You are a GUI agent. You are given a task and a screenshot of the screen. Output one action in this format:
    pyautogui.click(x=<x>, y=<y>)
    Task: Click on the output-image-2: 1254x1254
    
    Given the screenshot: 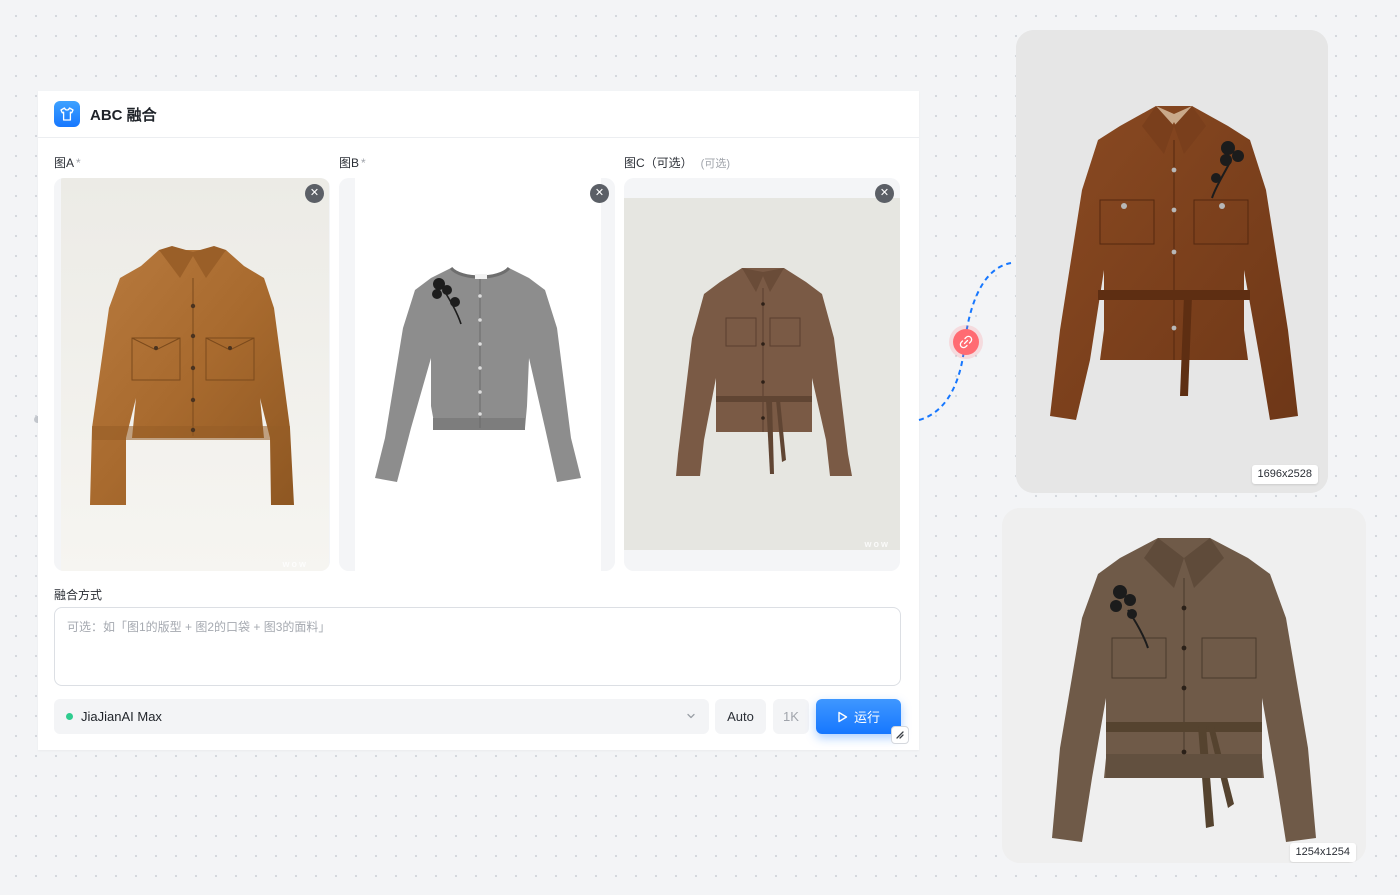 What is the action you would take?
    pyautogui.click(x=1184, y=685)
    